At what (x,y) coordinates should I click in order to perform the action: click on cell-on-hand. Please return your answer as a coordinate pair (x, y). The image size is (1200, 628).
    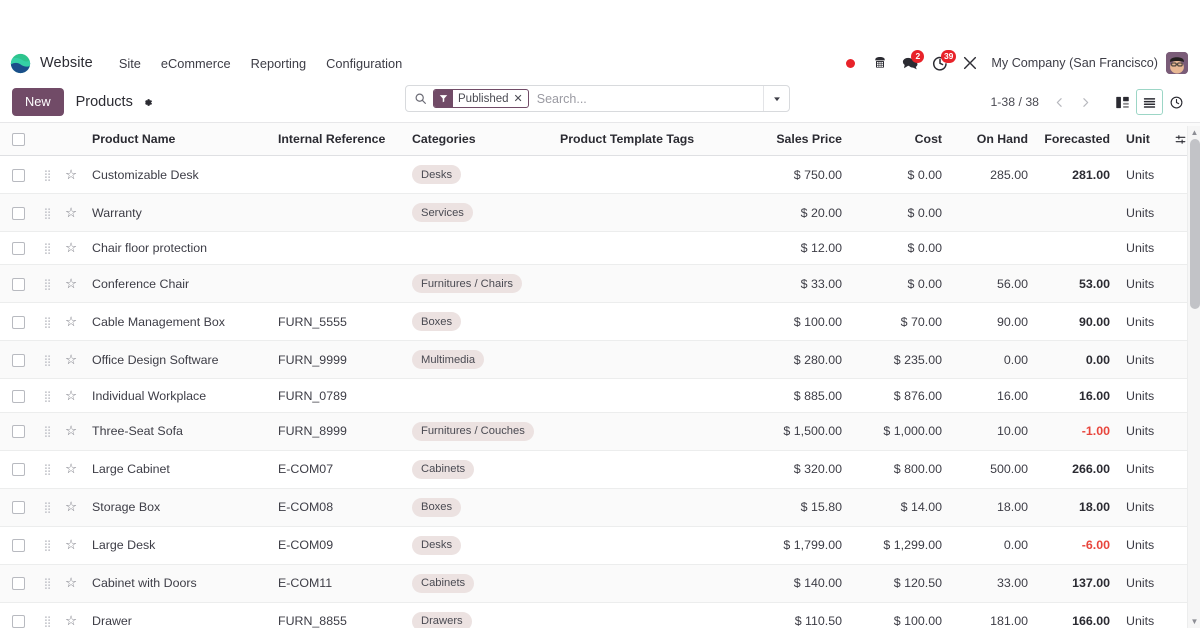
    Looking at the image, I should click on (993, 248).